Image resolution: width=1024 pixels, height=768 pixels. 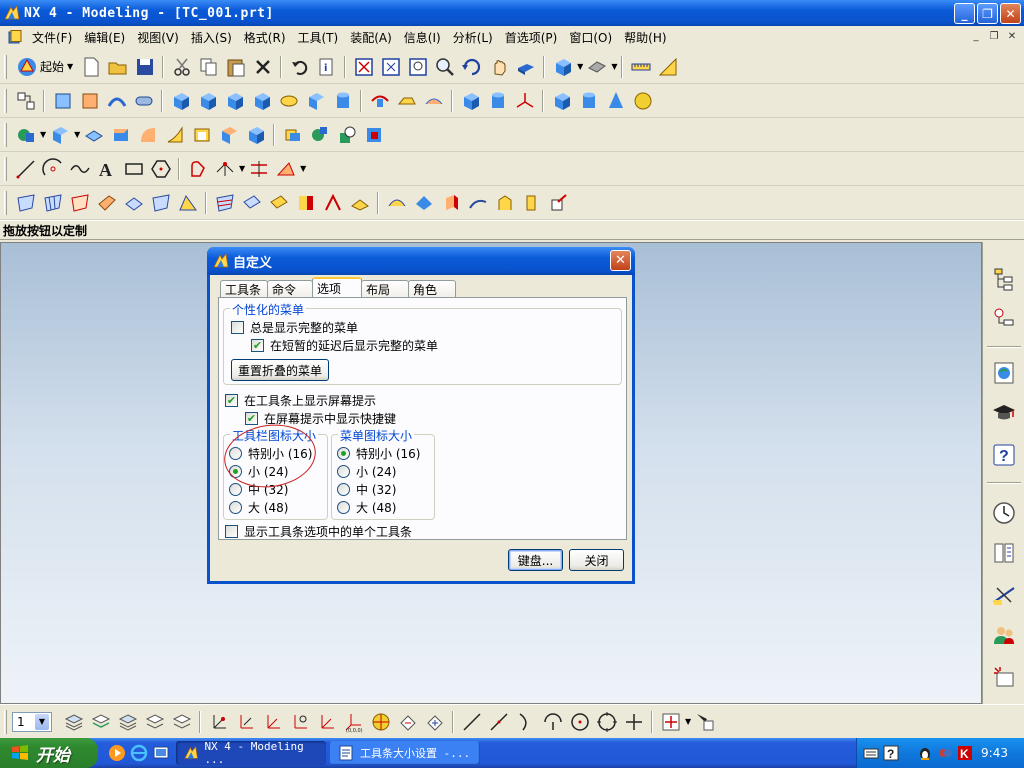 I want to click on menu-assembly: 装配(A), so click(x=371, y=37).